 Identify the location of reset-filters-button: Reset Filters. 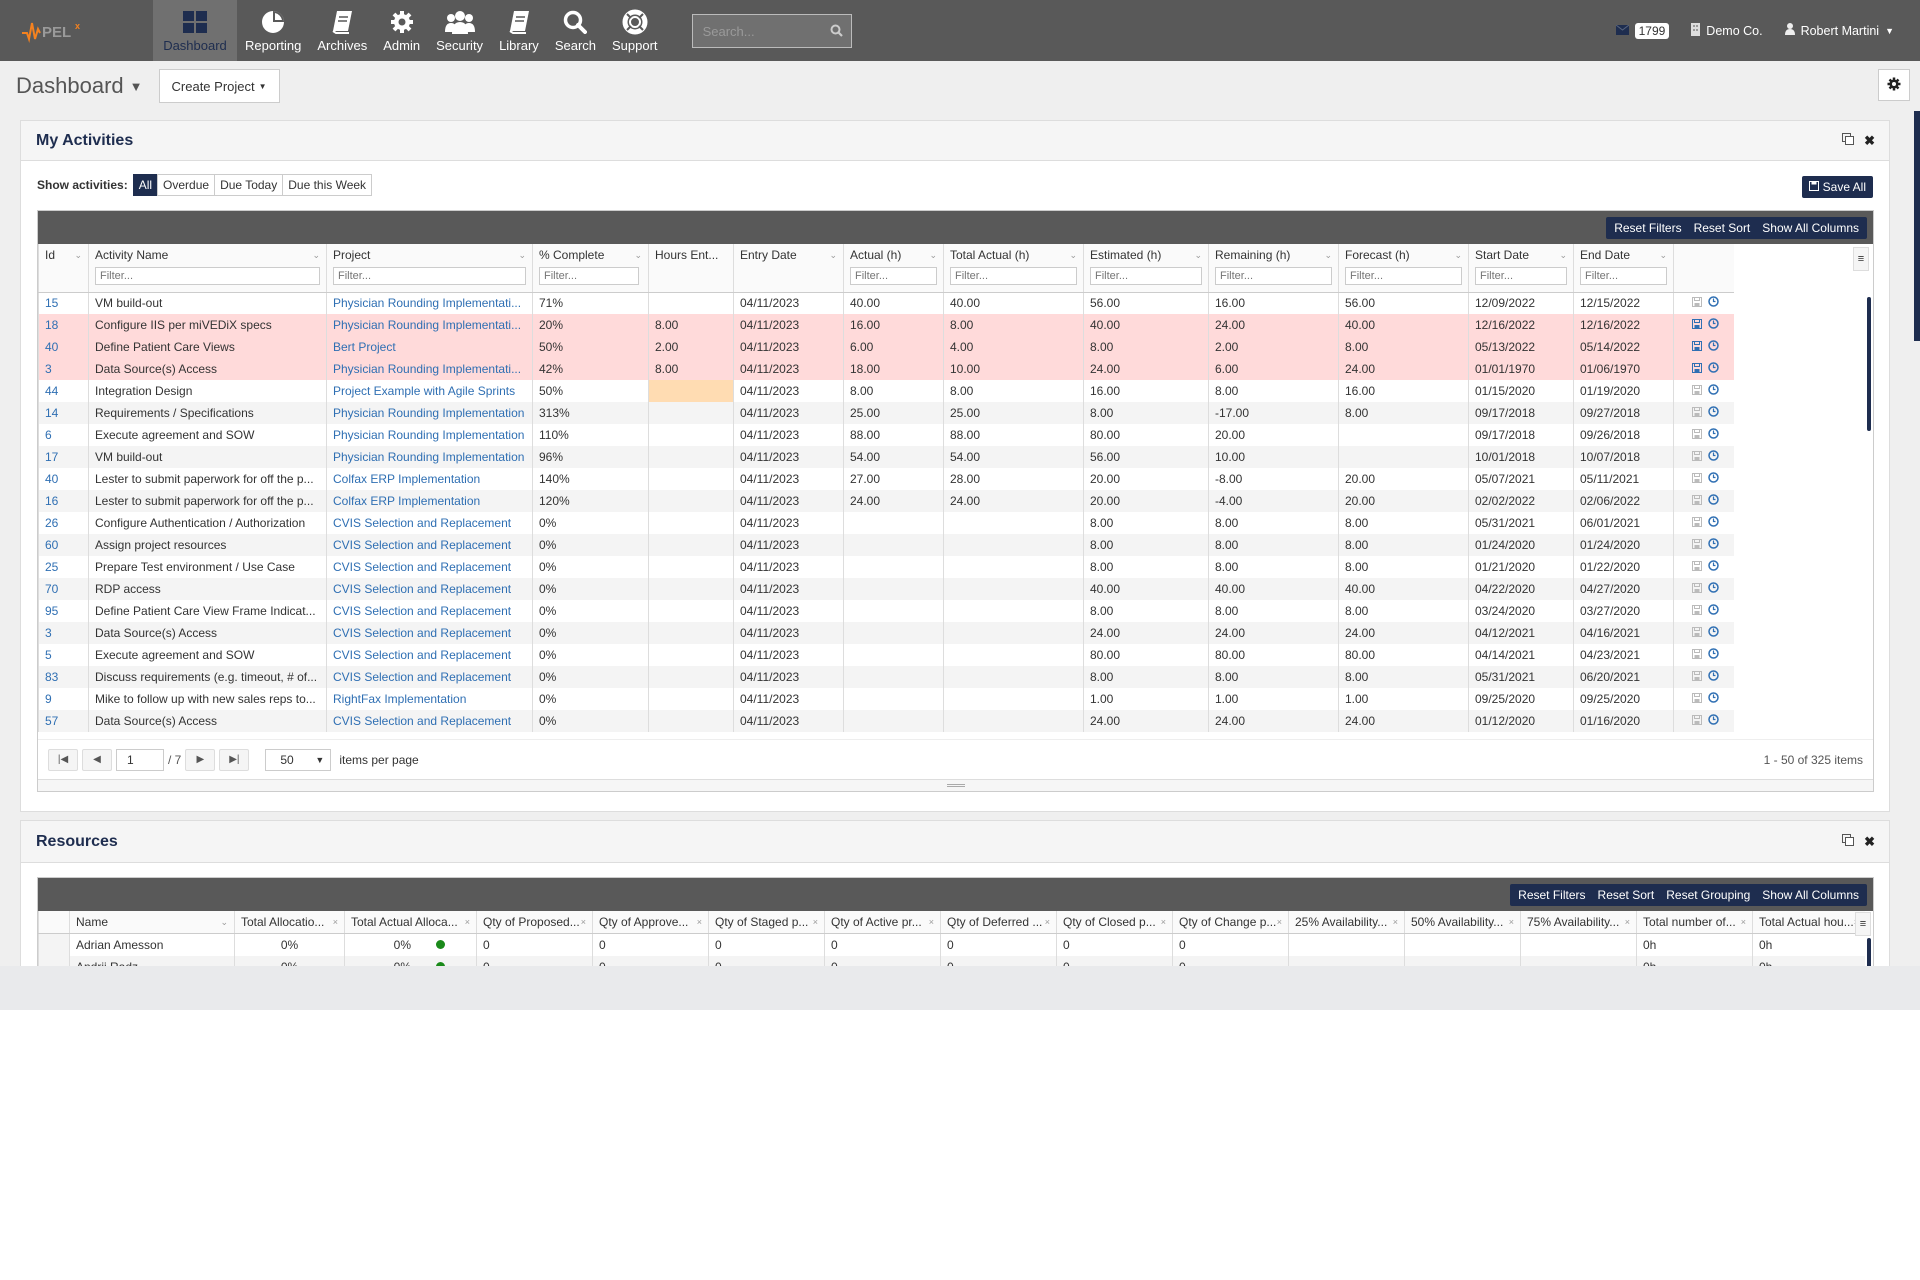
(1551, 895).